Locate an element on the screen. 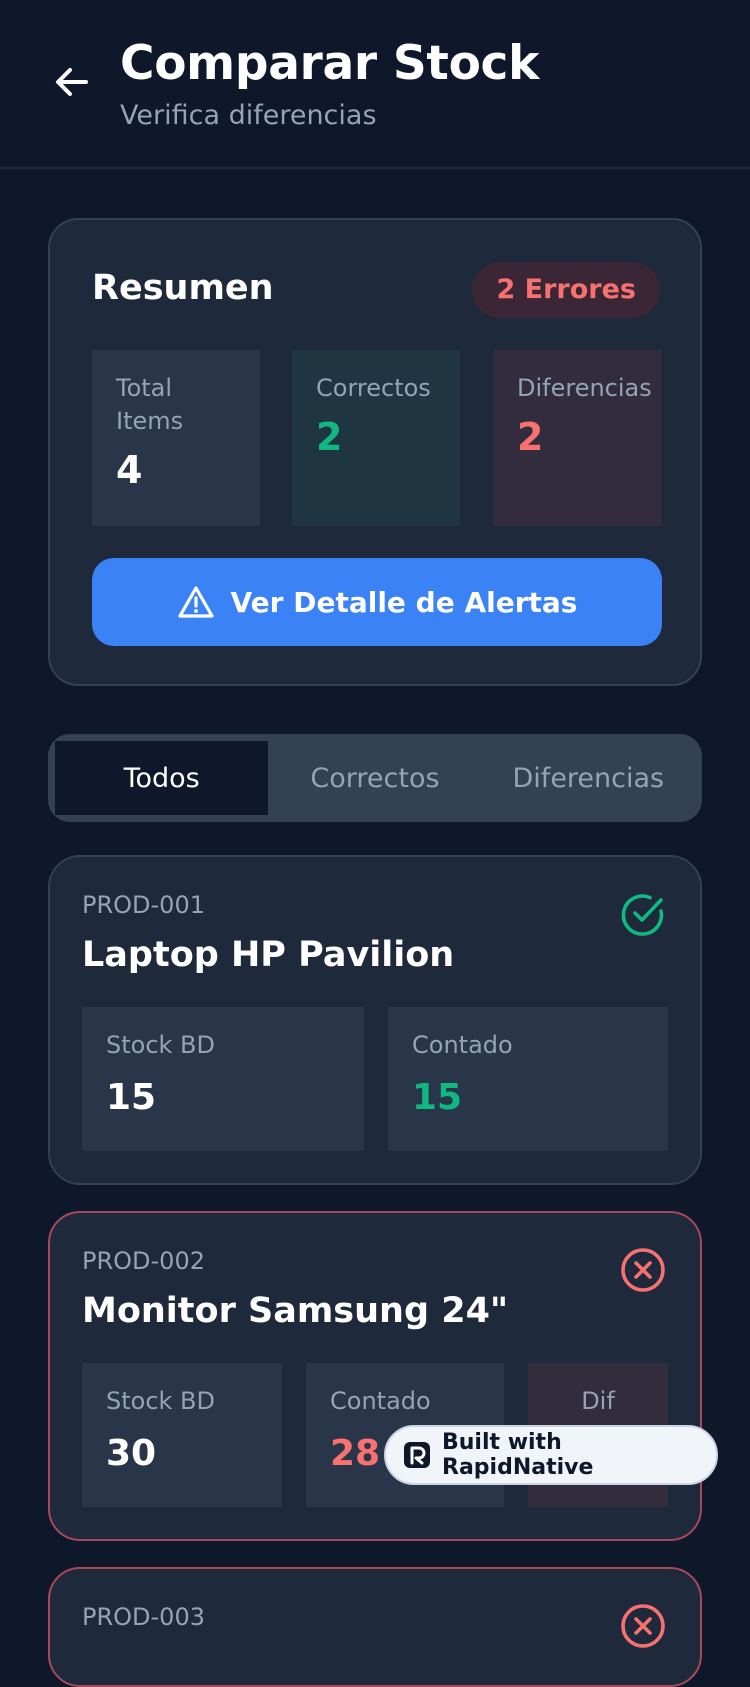  built-with-badge: Built with RapidNative is located at coordinates (551, 1455).